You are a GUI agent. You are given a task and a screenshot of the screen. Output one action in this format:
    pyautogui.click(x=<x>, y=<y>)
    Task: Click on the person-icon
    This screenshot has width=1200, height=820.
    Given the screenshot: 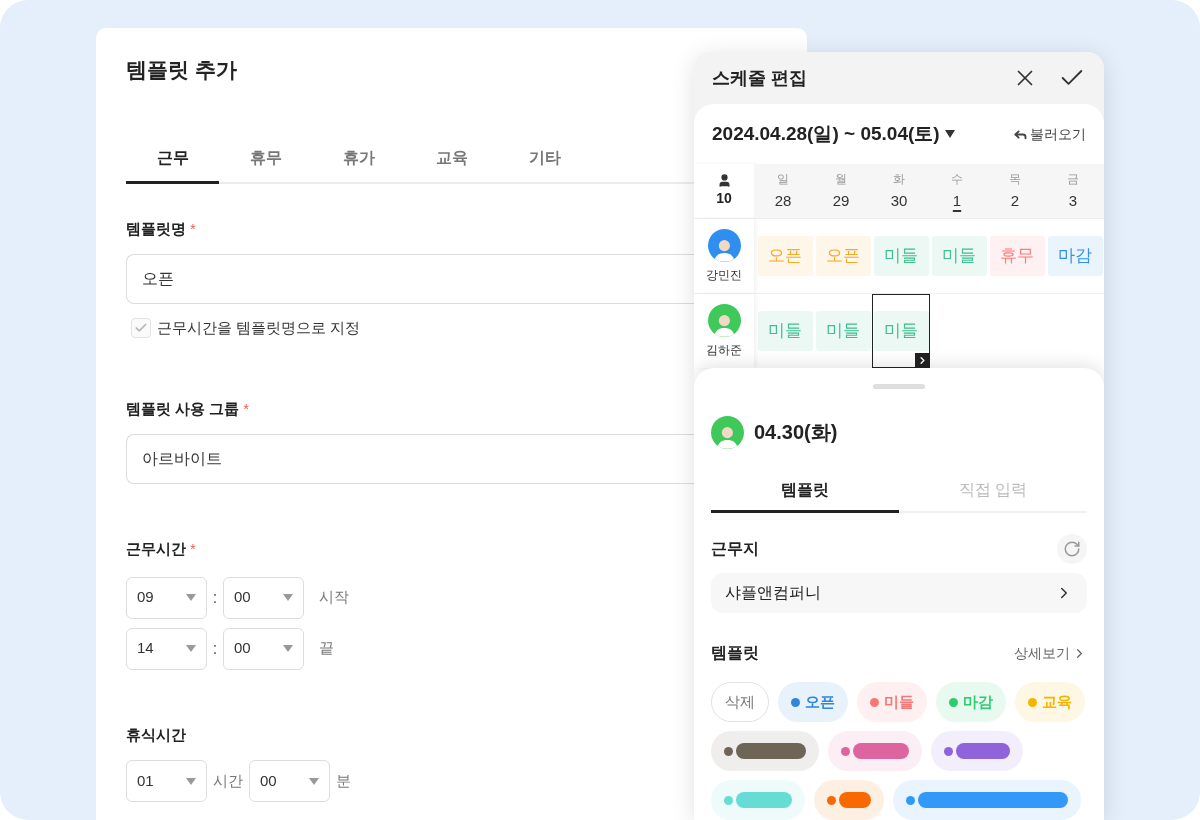 What is the action you would take?
    pyautogui.click(x=724, y=180)
    